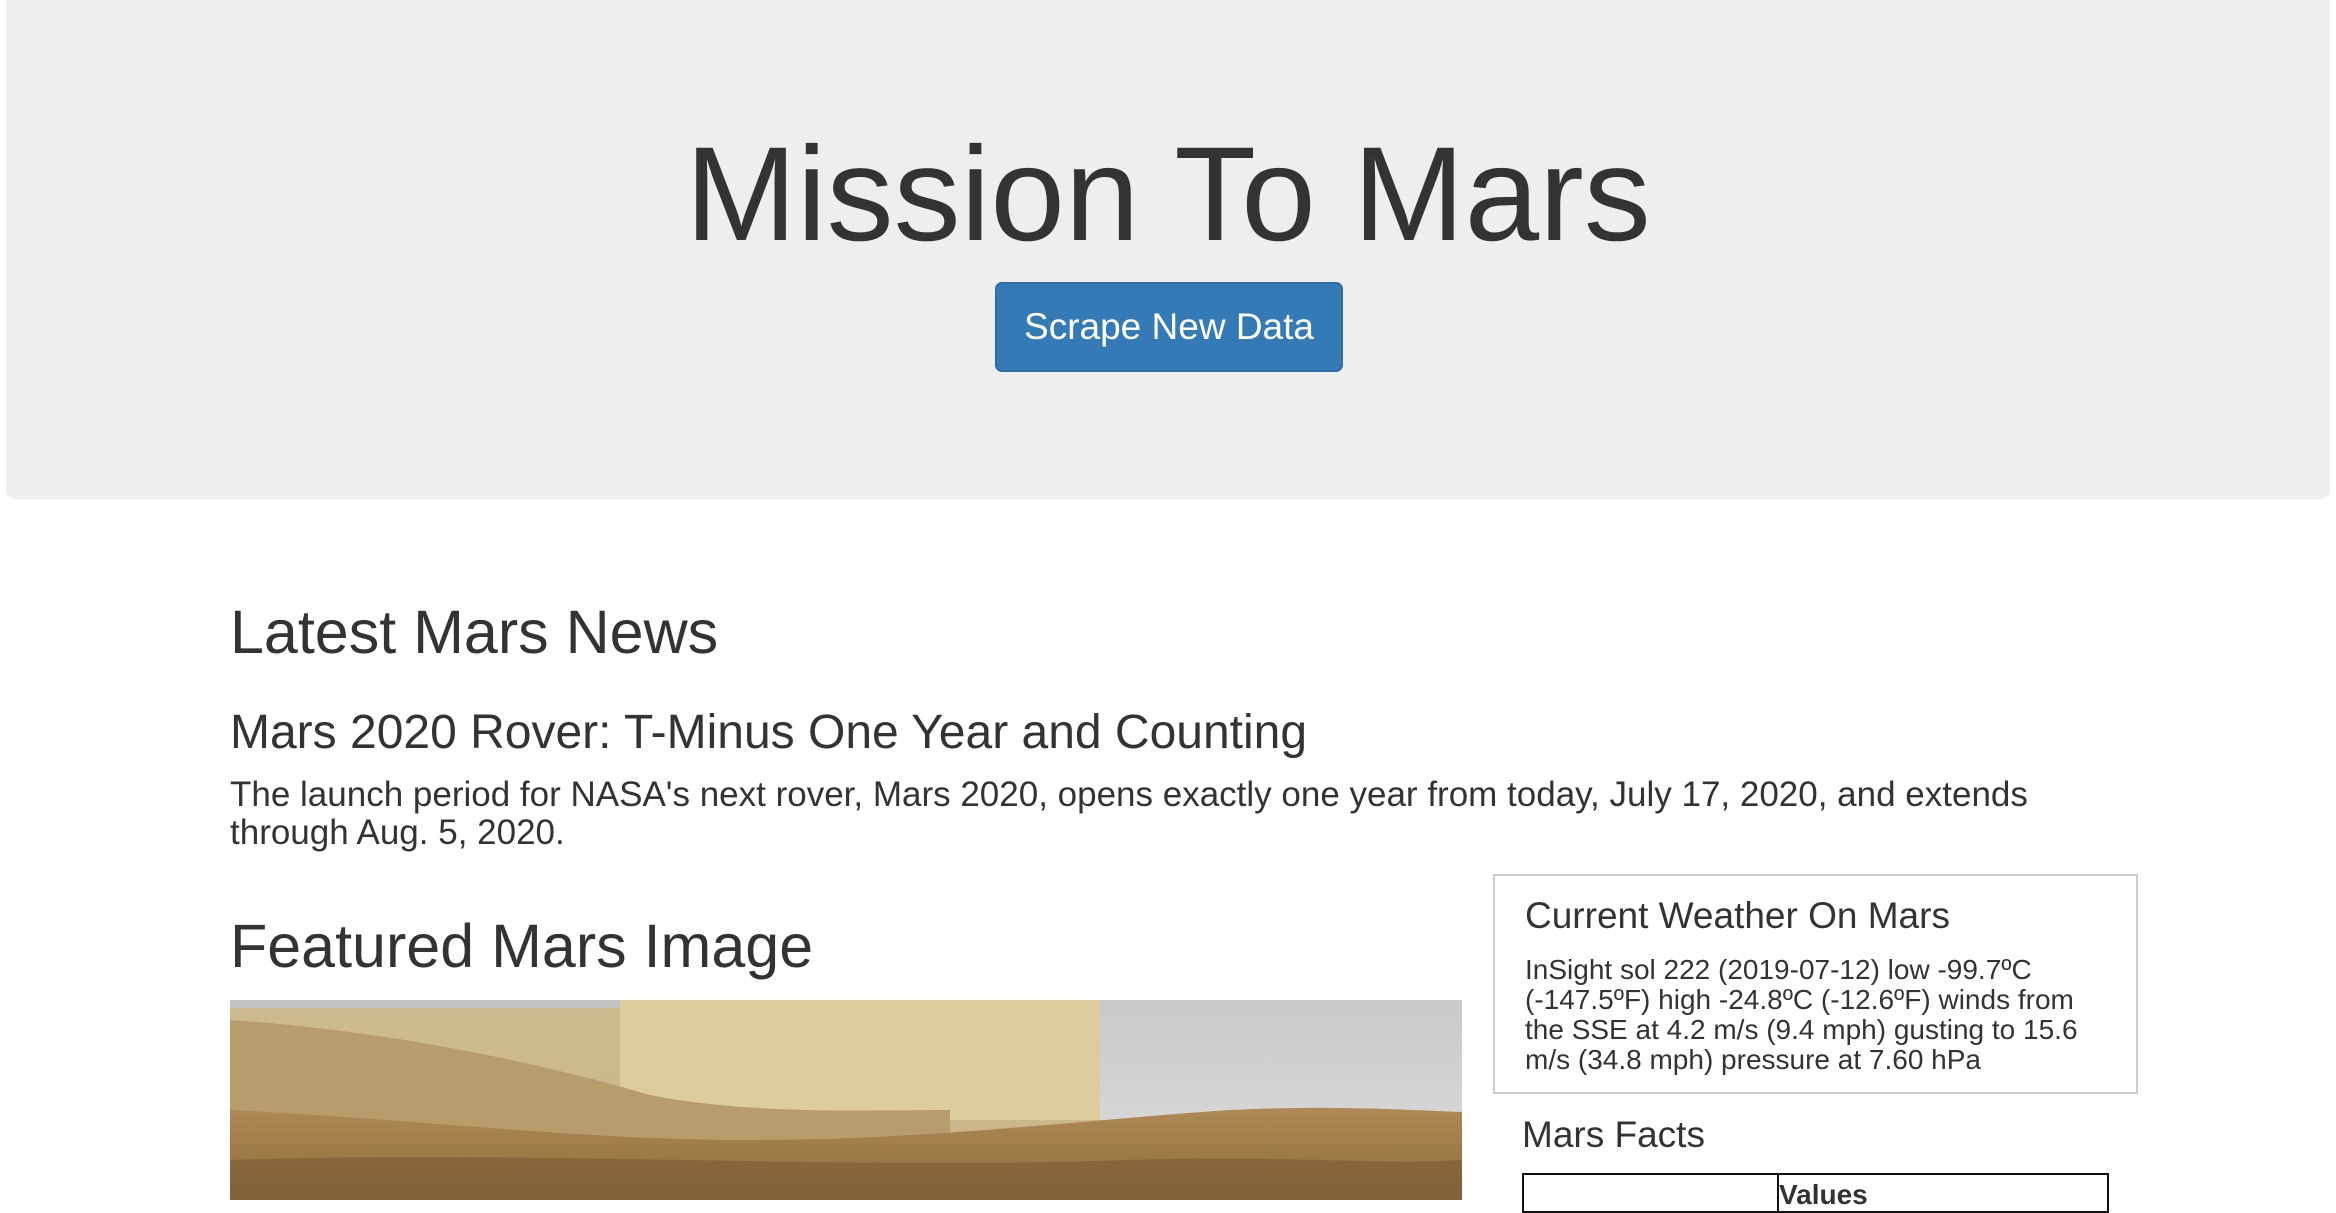 This screenshot has height=1213, width=2336. What do you see at coordinates (1169, 327) in the screenshot?
I see `scrape-new-data-button: Scrape New Data` at bounding box center [1169, 327].